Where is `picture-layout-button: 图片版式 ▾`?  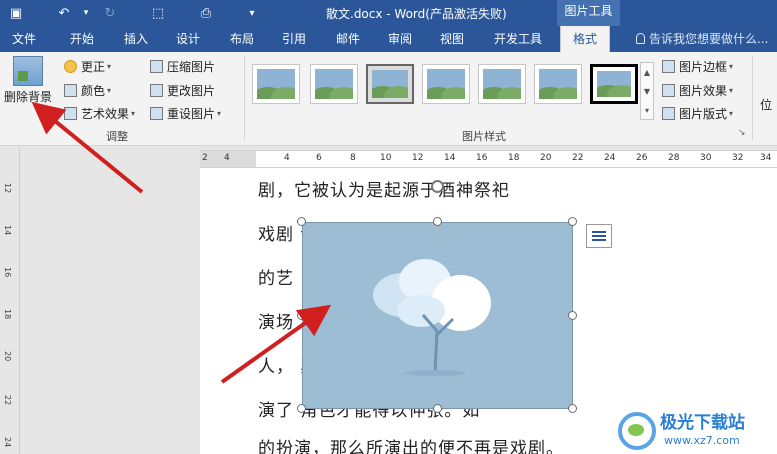 picture-layout-button: 图片版式 ▾ is located at coordinates (697, 113).